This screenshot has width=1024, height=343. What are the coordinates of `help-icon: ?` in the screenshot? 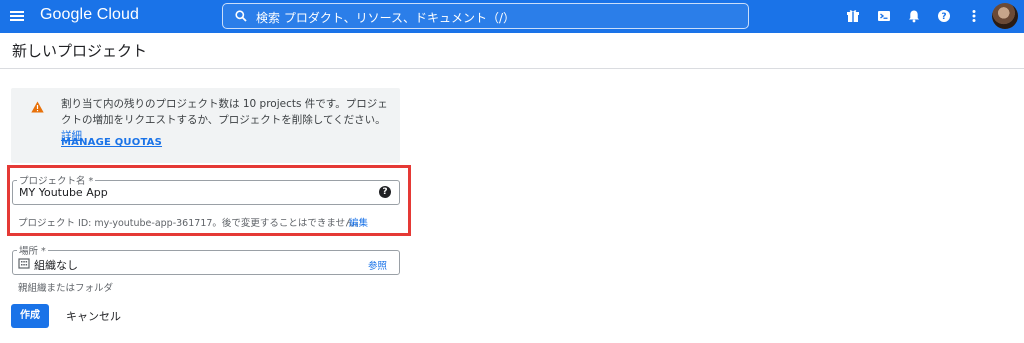 It's located at (944, 16).